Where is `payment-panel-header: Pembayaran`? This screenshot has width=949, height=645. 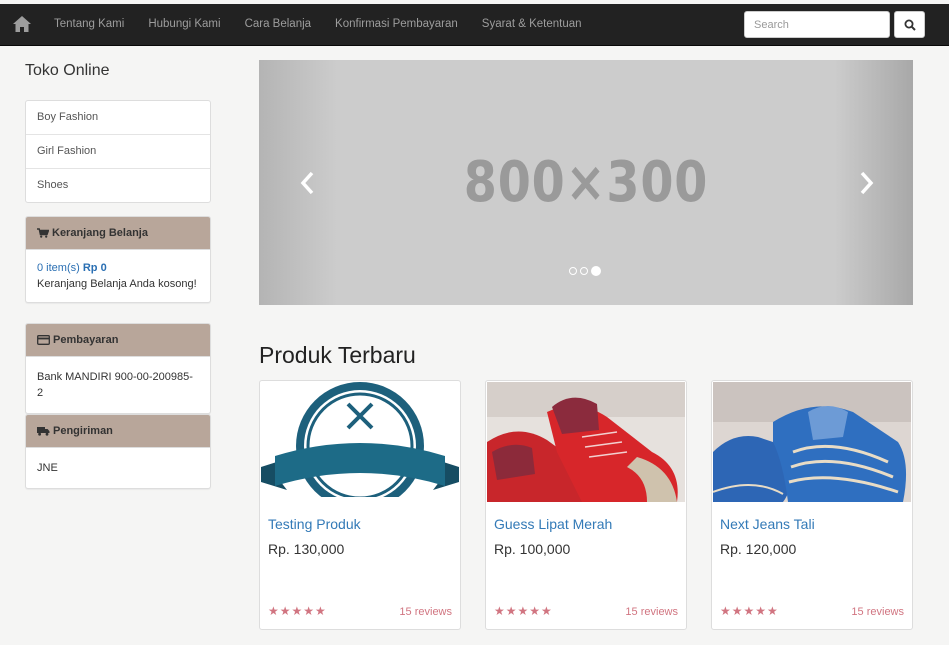
payment-panel-header: Pembayaran is located at coordinates (118, 340).